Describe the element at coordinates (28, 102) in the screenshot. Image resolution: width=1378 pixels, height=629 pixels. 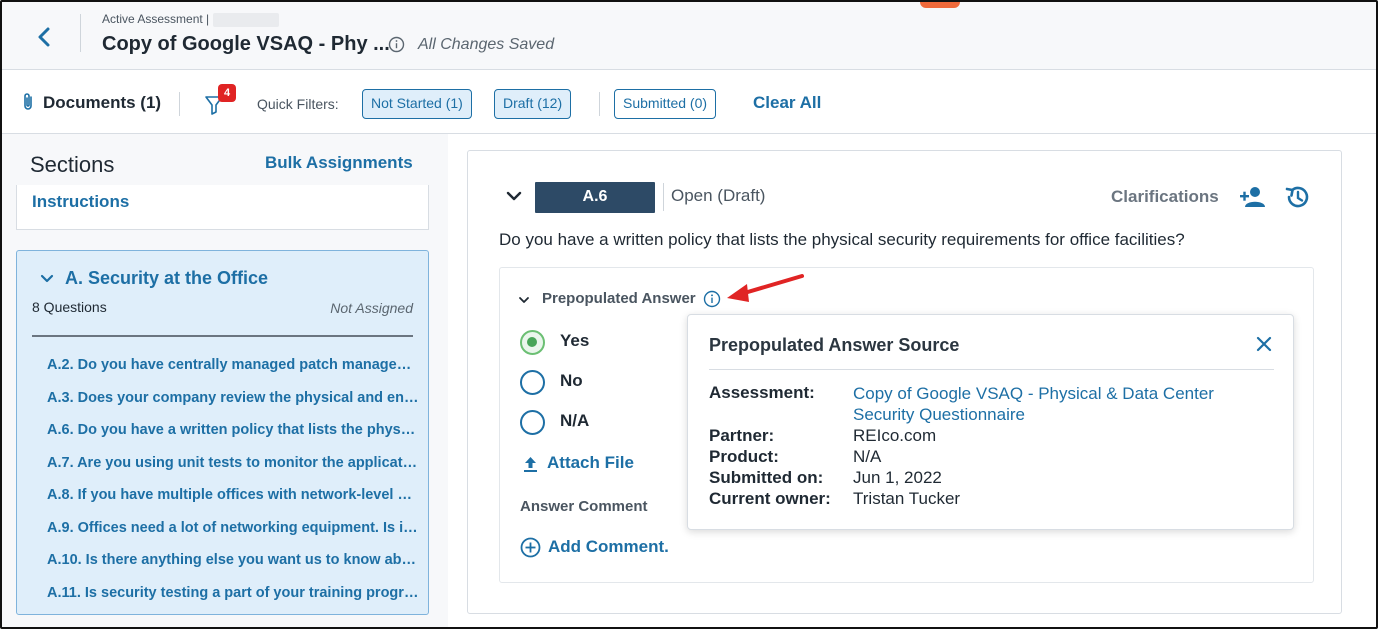
I see `paperclip-icon` at that location.